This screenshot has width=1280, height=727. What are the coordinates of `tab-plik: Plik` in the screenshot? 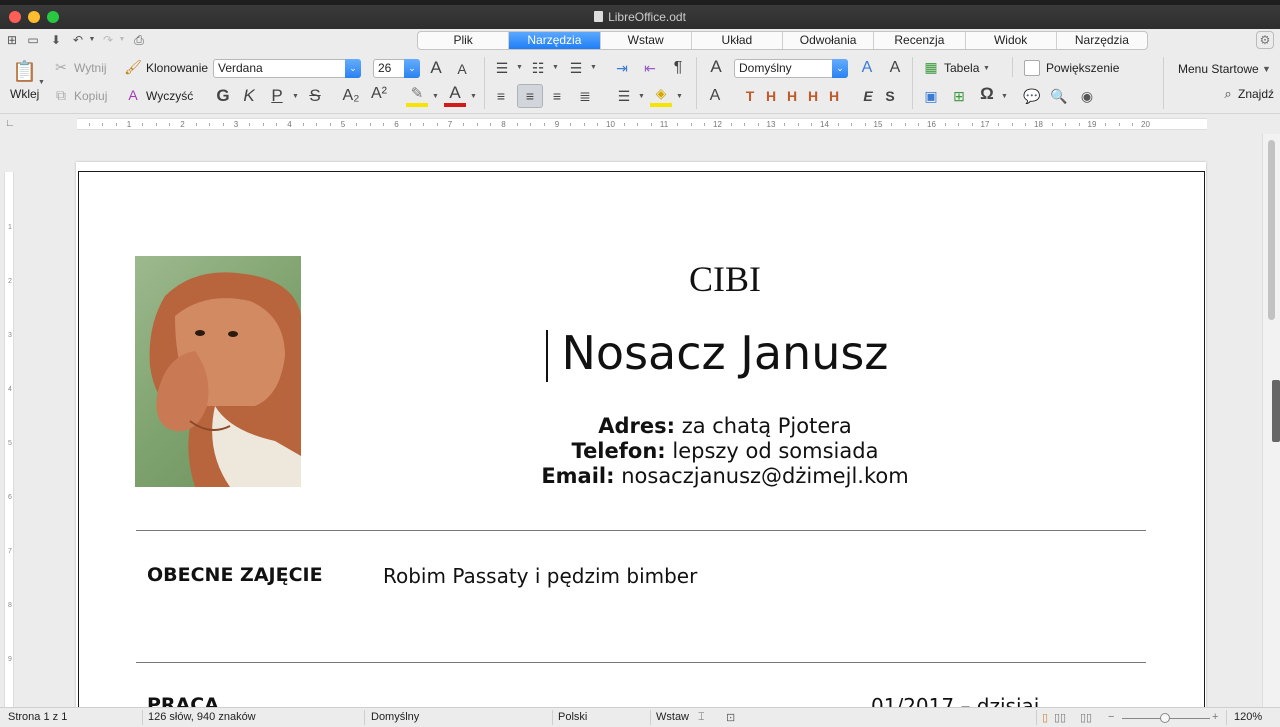 It's located at (464, 40).